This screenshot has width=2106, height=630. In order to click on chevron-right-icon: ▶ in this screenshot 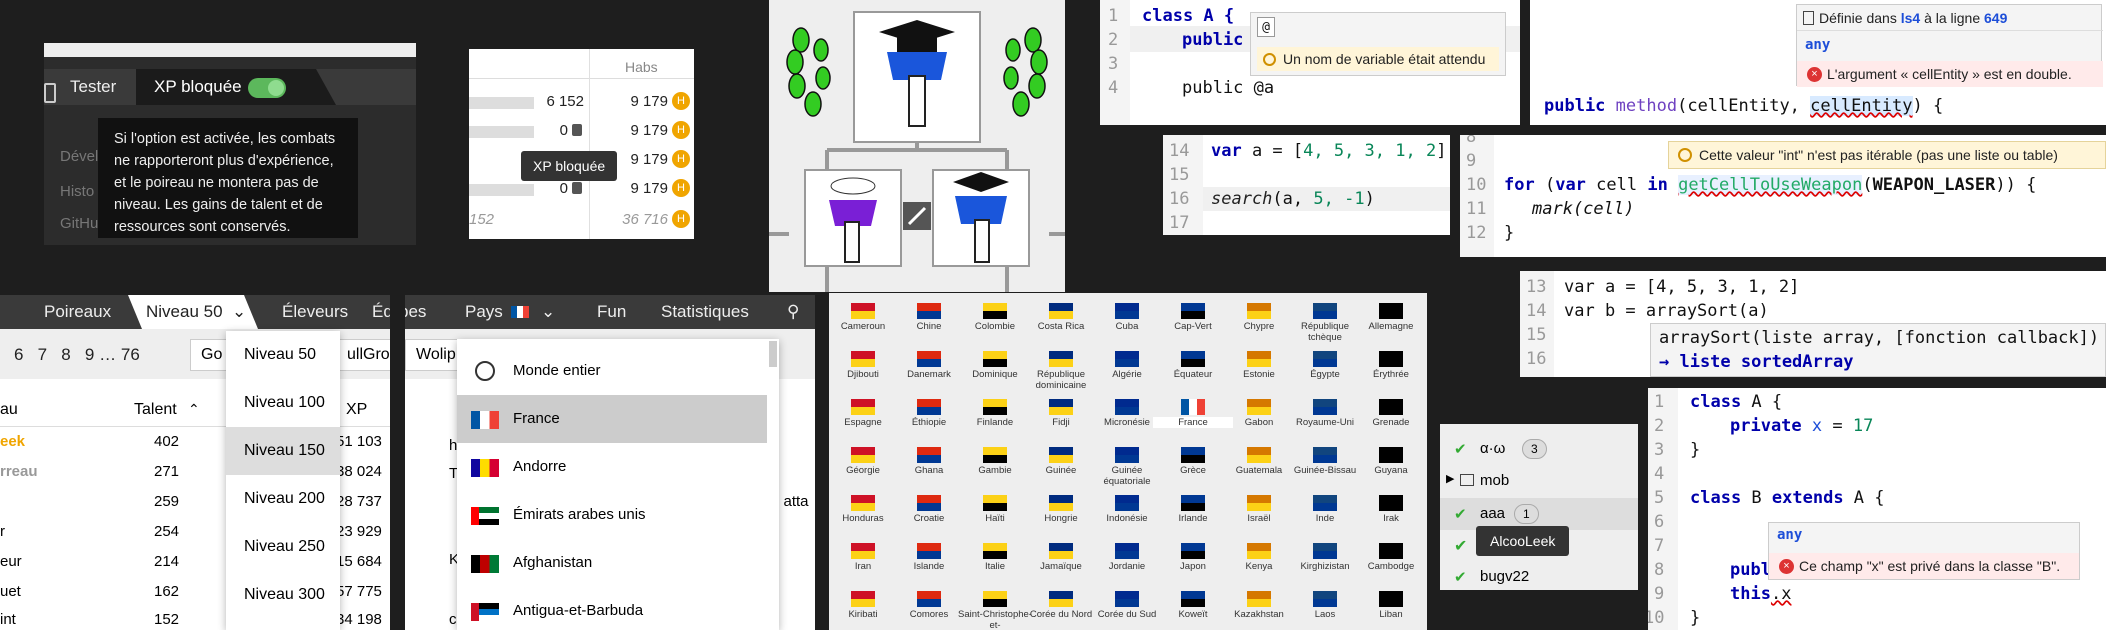, I will do `click(1450, 479)`.